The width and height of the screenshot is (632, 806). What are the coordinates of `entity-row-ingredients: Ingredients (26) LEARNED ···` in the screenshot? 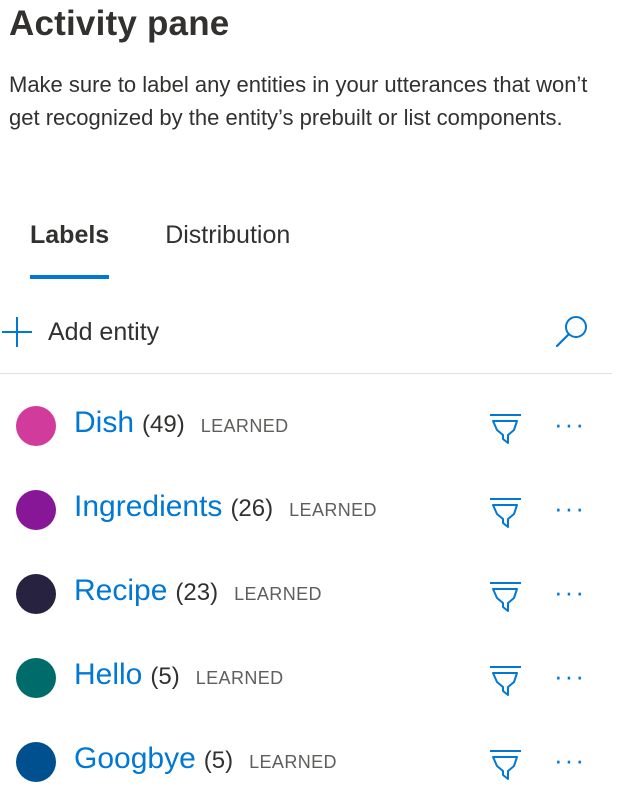 It's located at (306, 512).